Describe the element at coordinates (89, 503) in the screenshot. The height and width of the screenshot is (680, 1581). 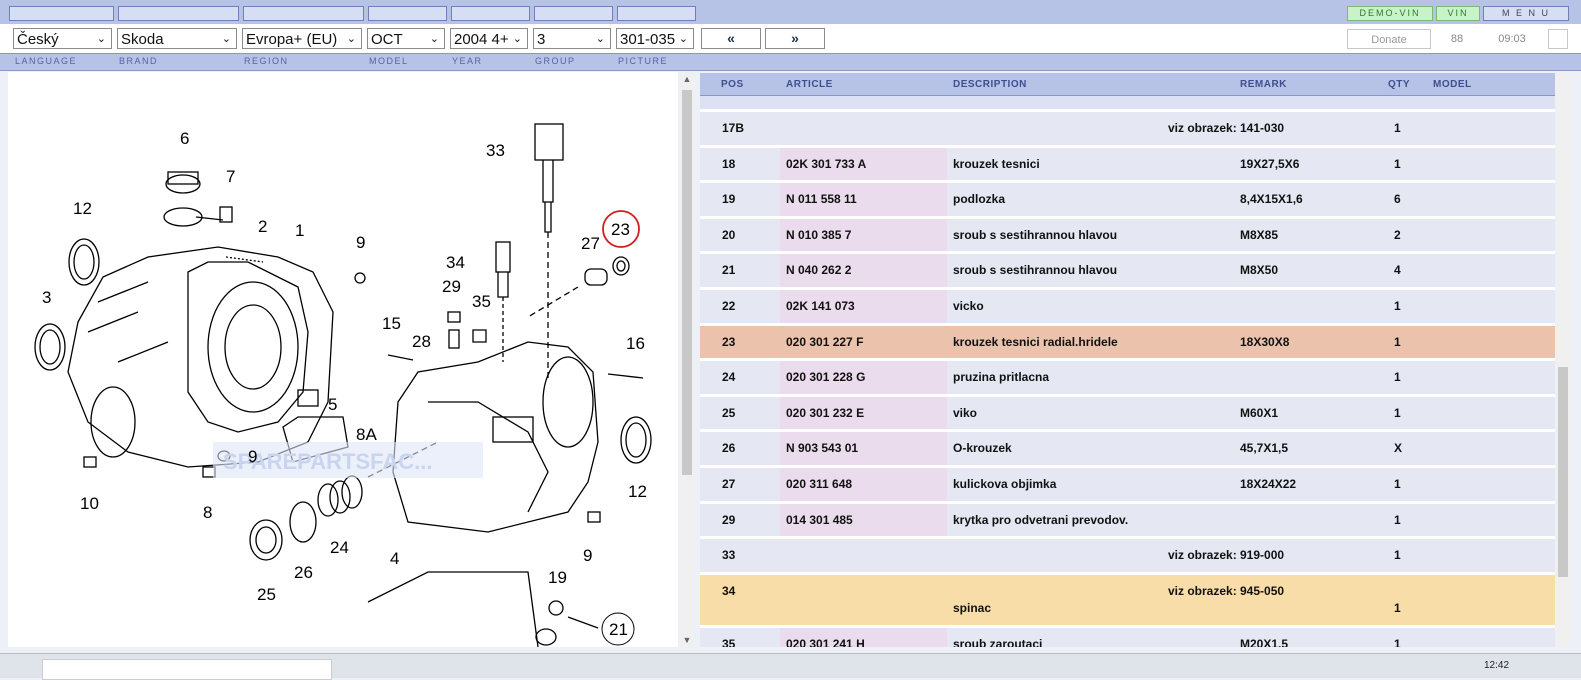
I see `callout-10: 10` at that location.